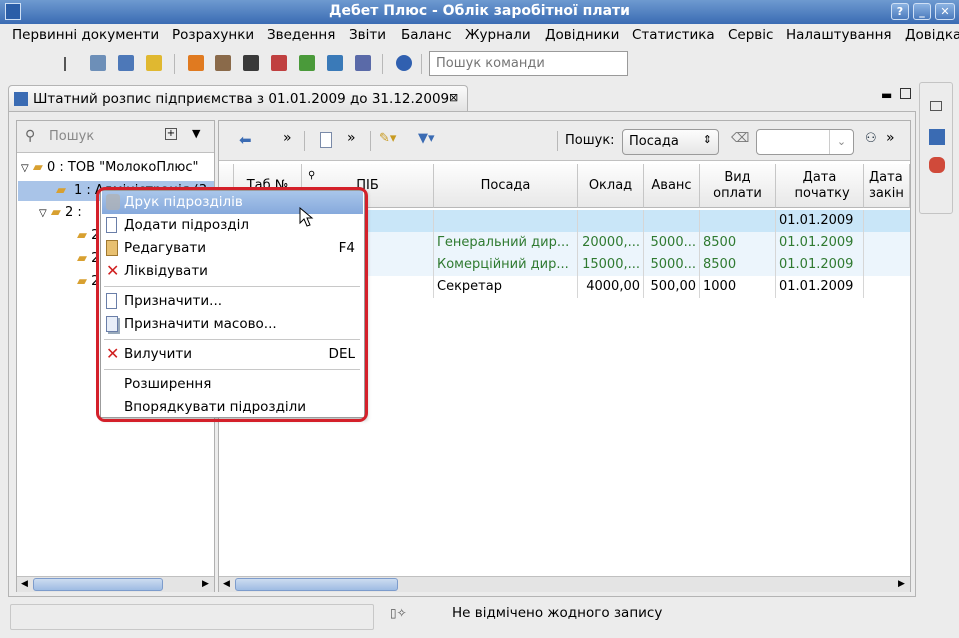 Image resolution: width=959 pixels, height=638 pixels. I want to click on minimize-view-icon: ▬, so click(886, 95).